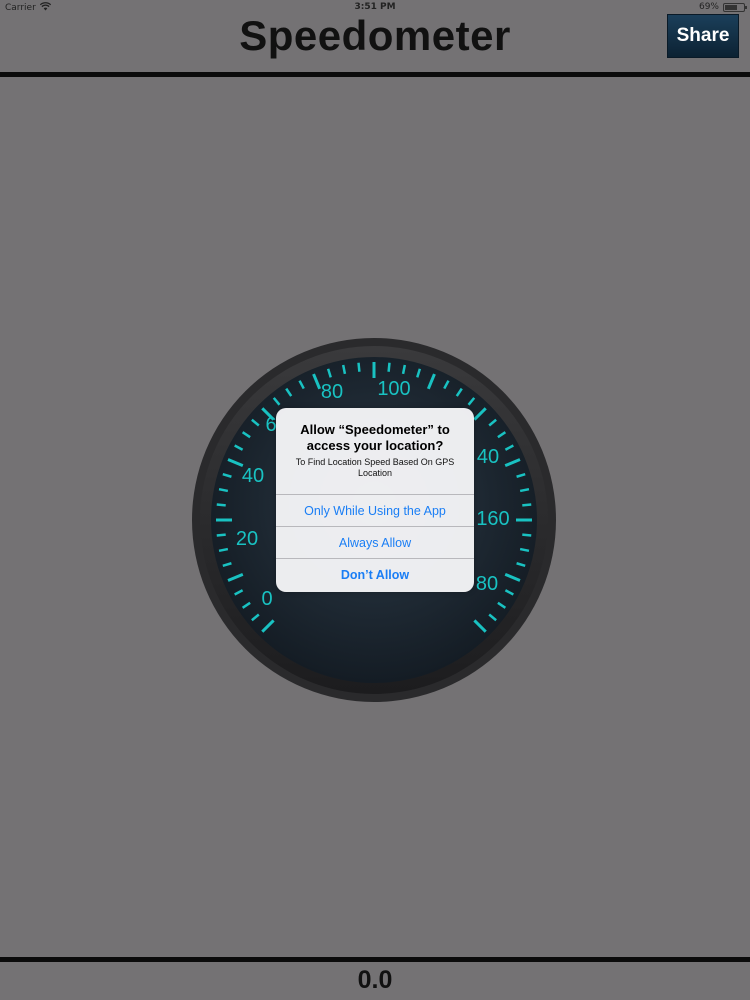 The width and height of the screenshot is (750, 1000). What do you see at coordinates (375, 74) in the screenshot?
I see `top-divider` at bounding box center [375, 74].